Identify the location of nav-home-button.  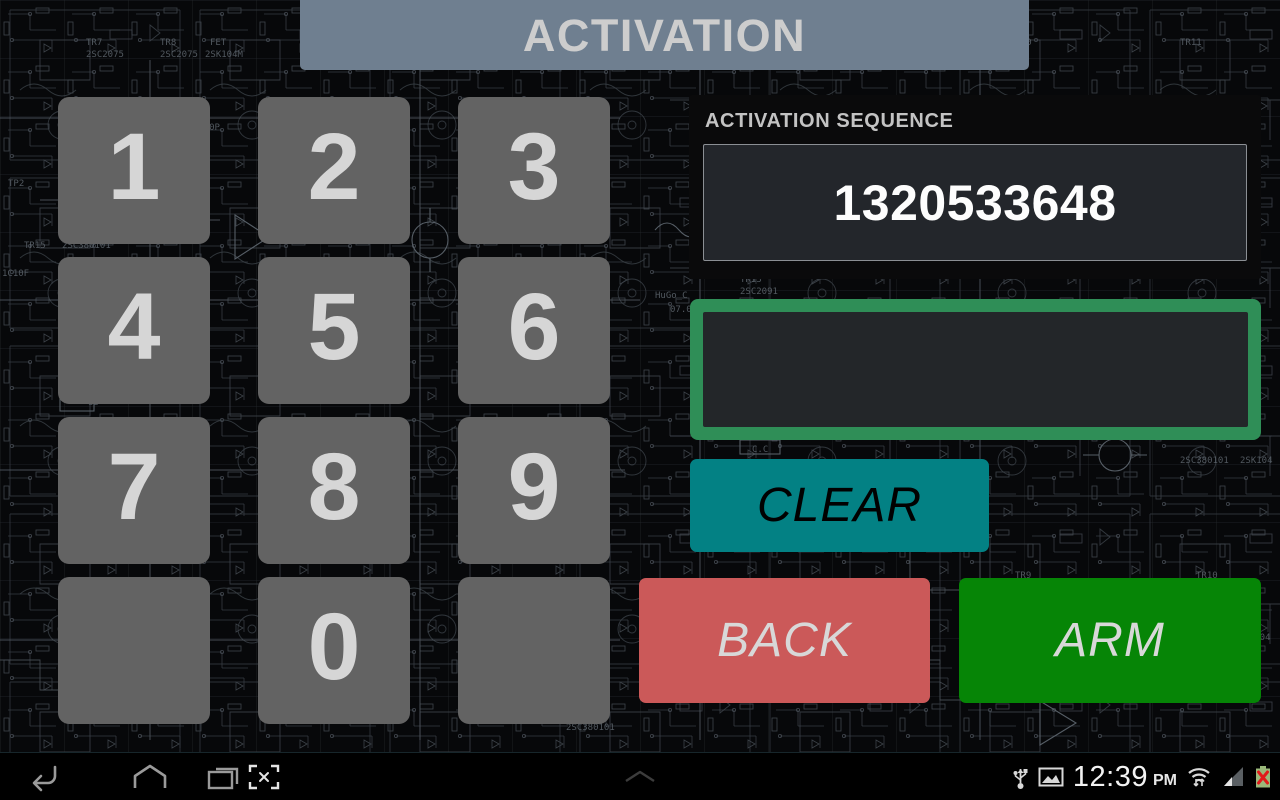
(150, 776).